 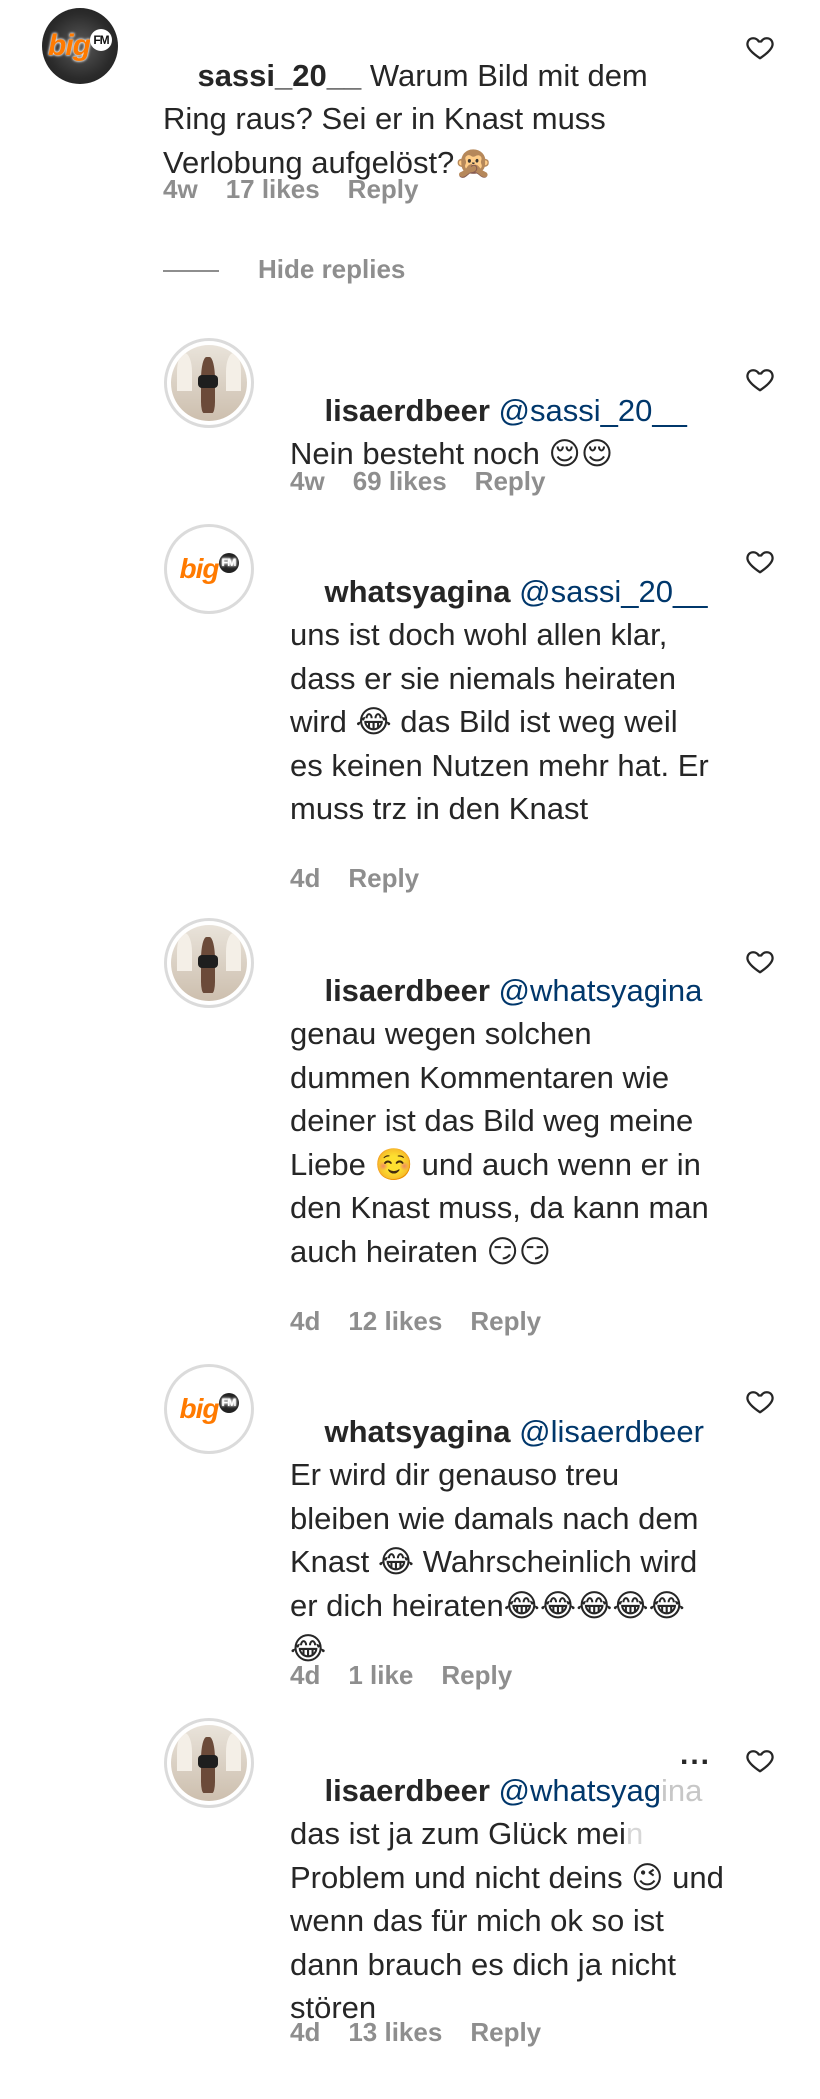 What do you see at coordinates (380, 1675) in the screenshot?
I see `likes-count: 1 like` at bounding box center [380, 1675].